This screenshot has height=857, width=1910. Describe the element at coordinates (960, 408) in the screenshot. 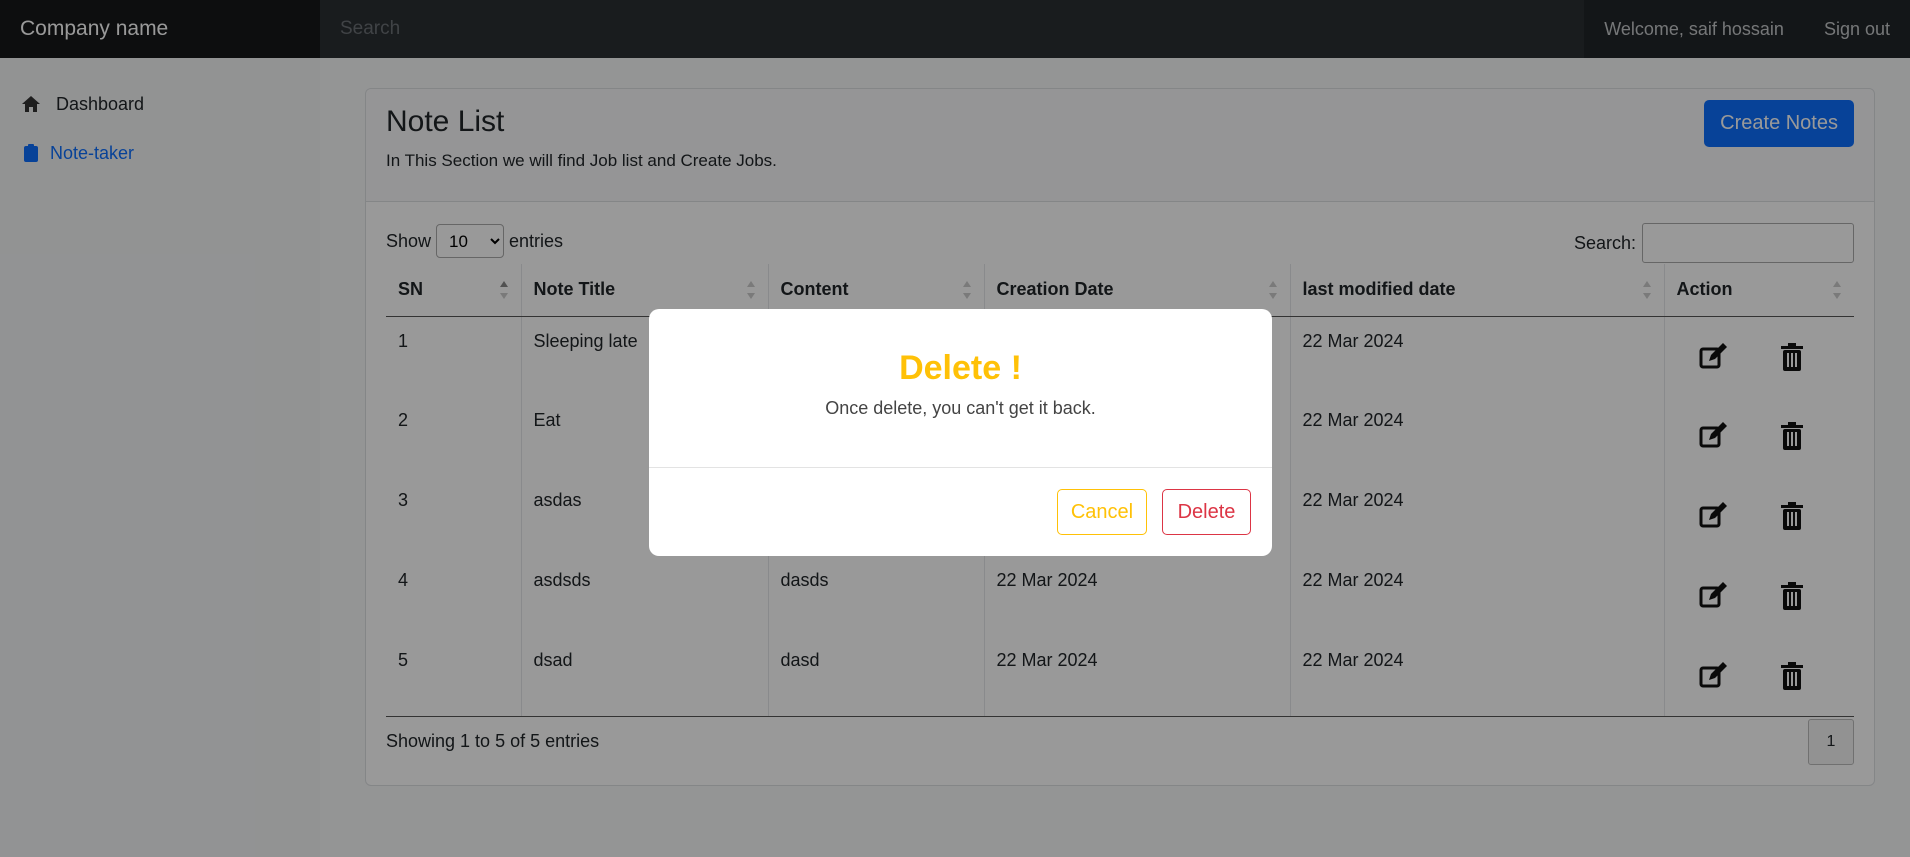

I see `dialog-message: Once delete, you can't get it back.` at that location.